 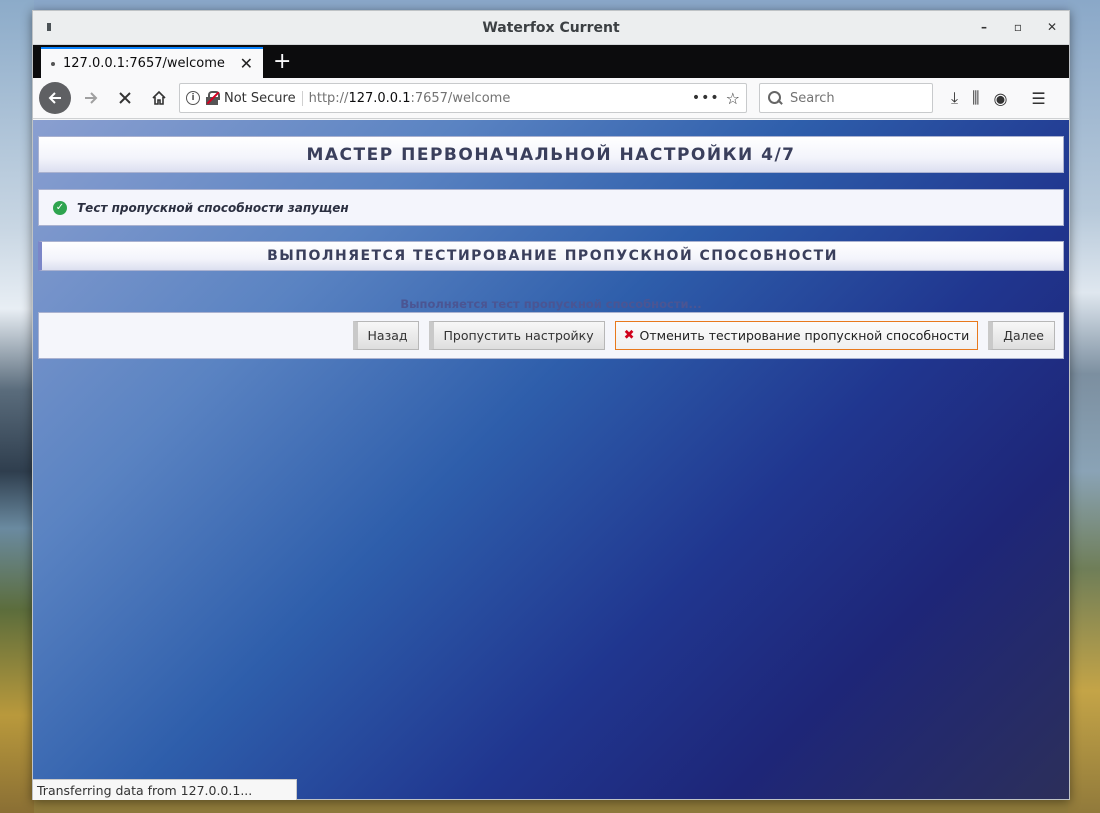 I want to click on desktop-wallpaper-right, so click(x=1084, y=406).